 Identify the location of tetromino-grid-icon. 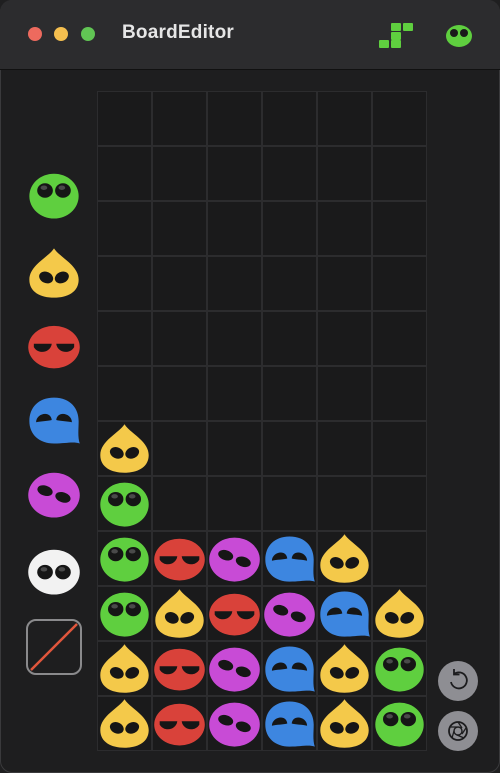
(395, 35).